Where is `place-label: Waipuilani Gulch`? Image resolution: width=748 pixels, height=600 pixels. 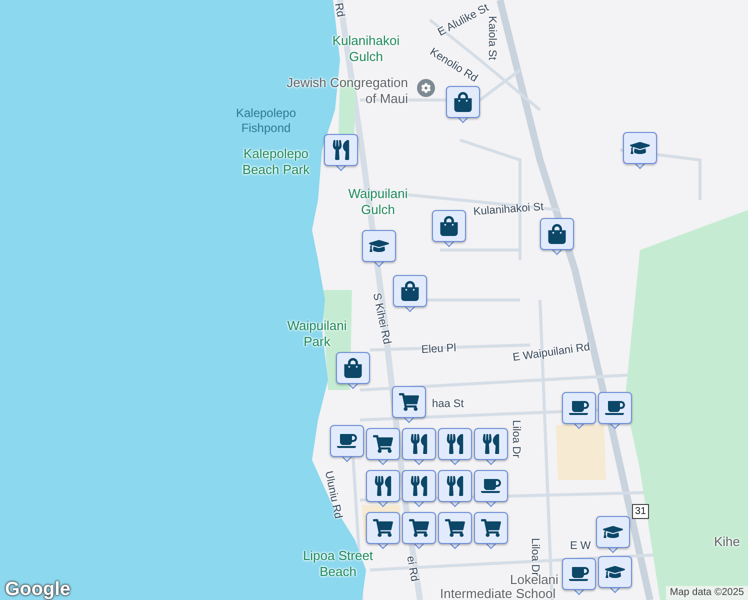
place-label: Waipuilani Gulch is located at coordinates (378, 202).